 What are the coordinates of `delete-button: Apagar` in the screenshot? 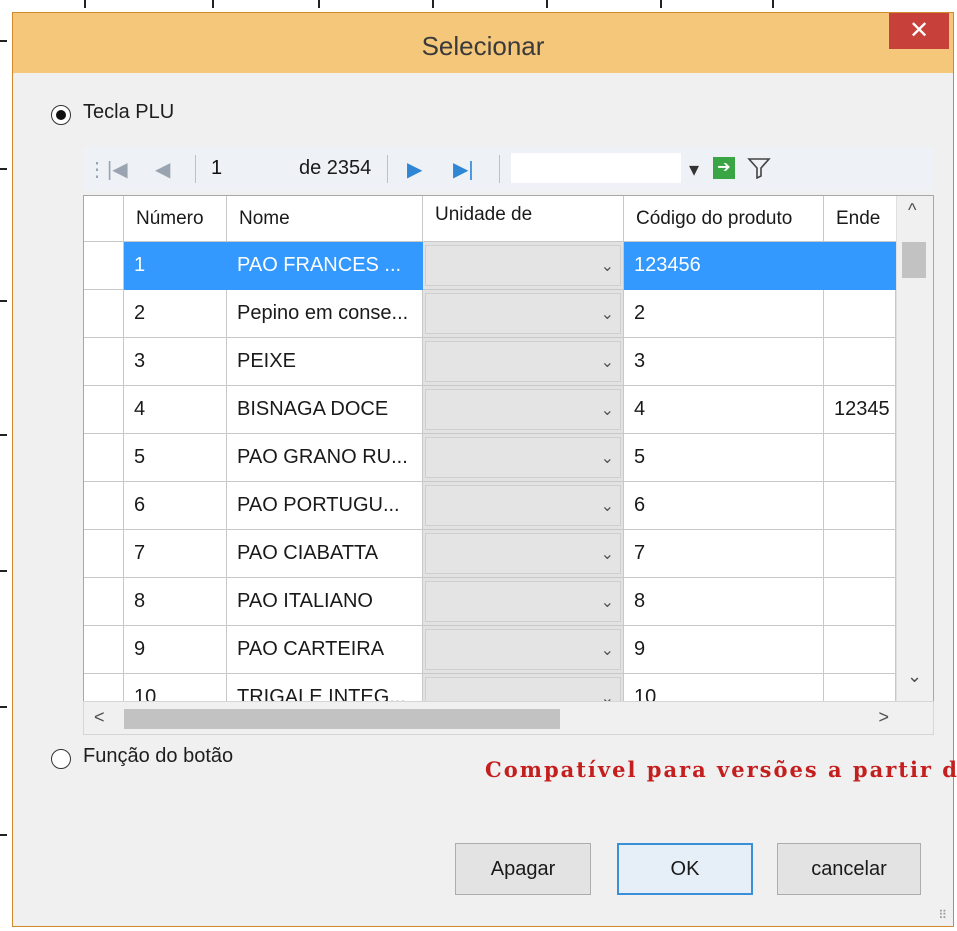 It's located at (523, 869).